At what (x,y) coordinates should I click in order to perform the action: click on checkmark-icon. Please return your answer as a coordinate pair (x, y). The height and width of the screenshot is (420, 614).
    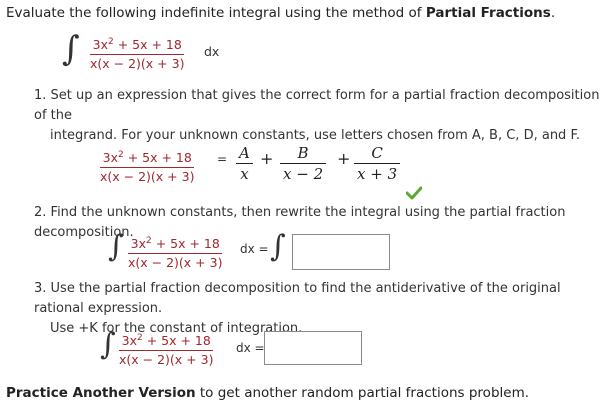
    Looking at the image, I should click on (414, 193).